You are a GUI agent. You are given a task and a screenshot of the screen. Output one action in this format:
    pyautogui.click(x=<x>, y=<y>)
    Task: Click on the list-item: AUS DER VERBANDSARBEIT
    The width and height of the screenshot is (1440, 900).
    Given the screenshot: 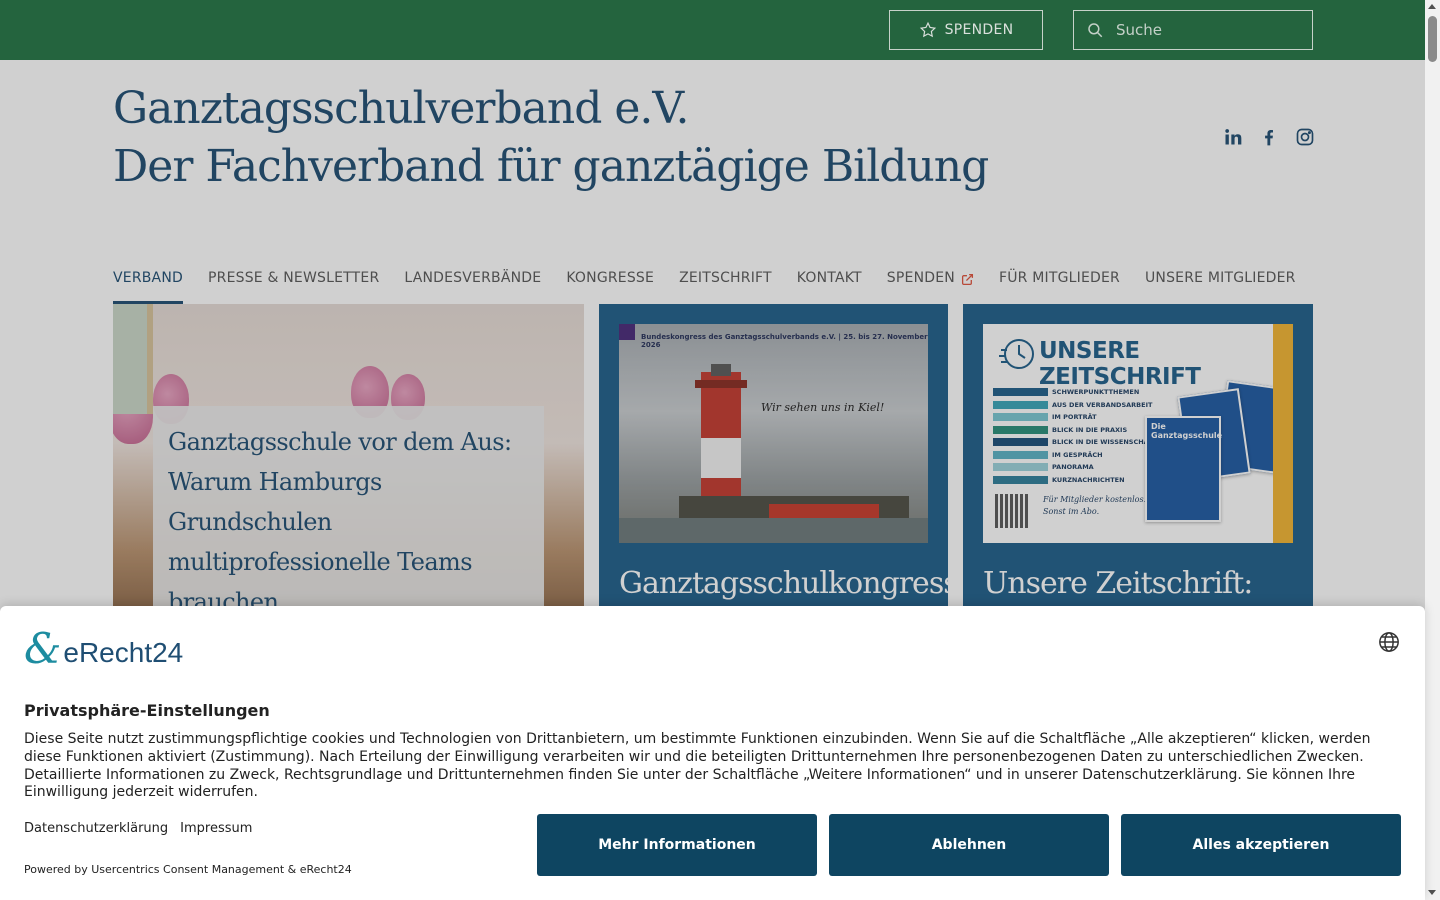 What is the action you would take?
    pyautogui.click(x=1075, y=405)
    